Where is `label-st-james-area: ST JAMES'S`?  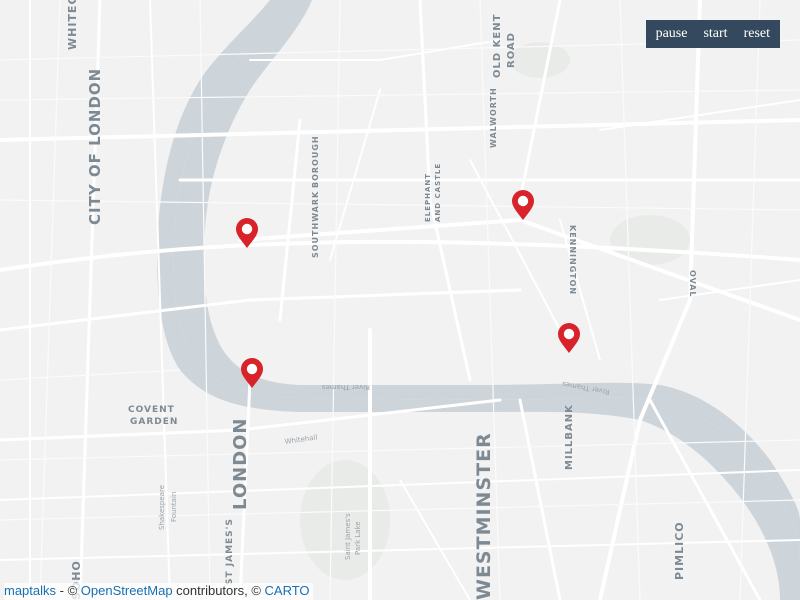 label-st-james-area: ST JAMES'S is located at coordinates (230, 551).